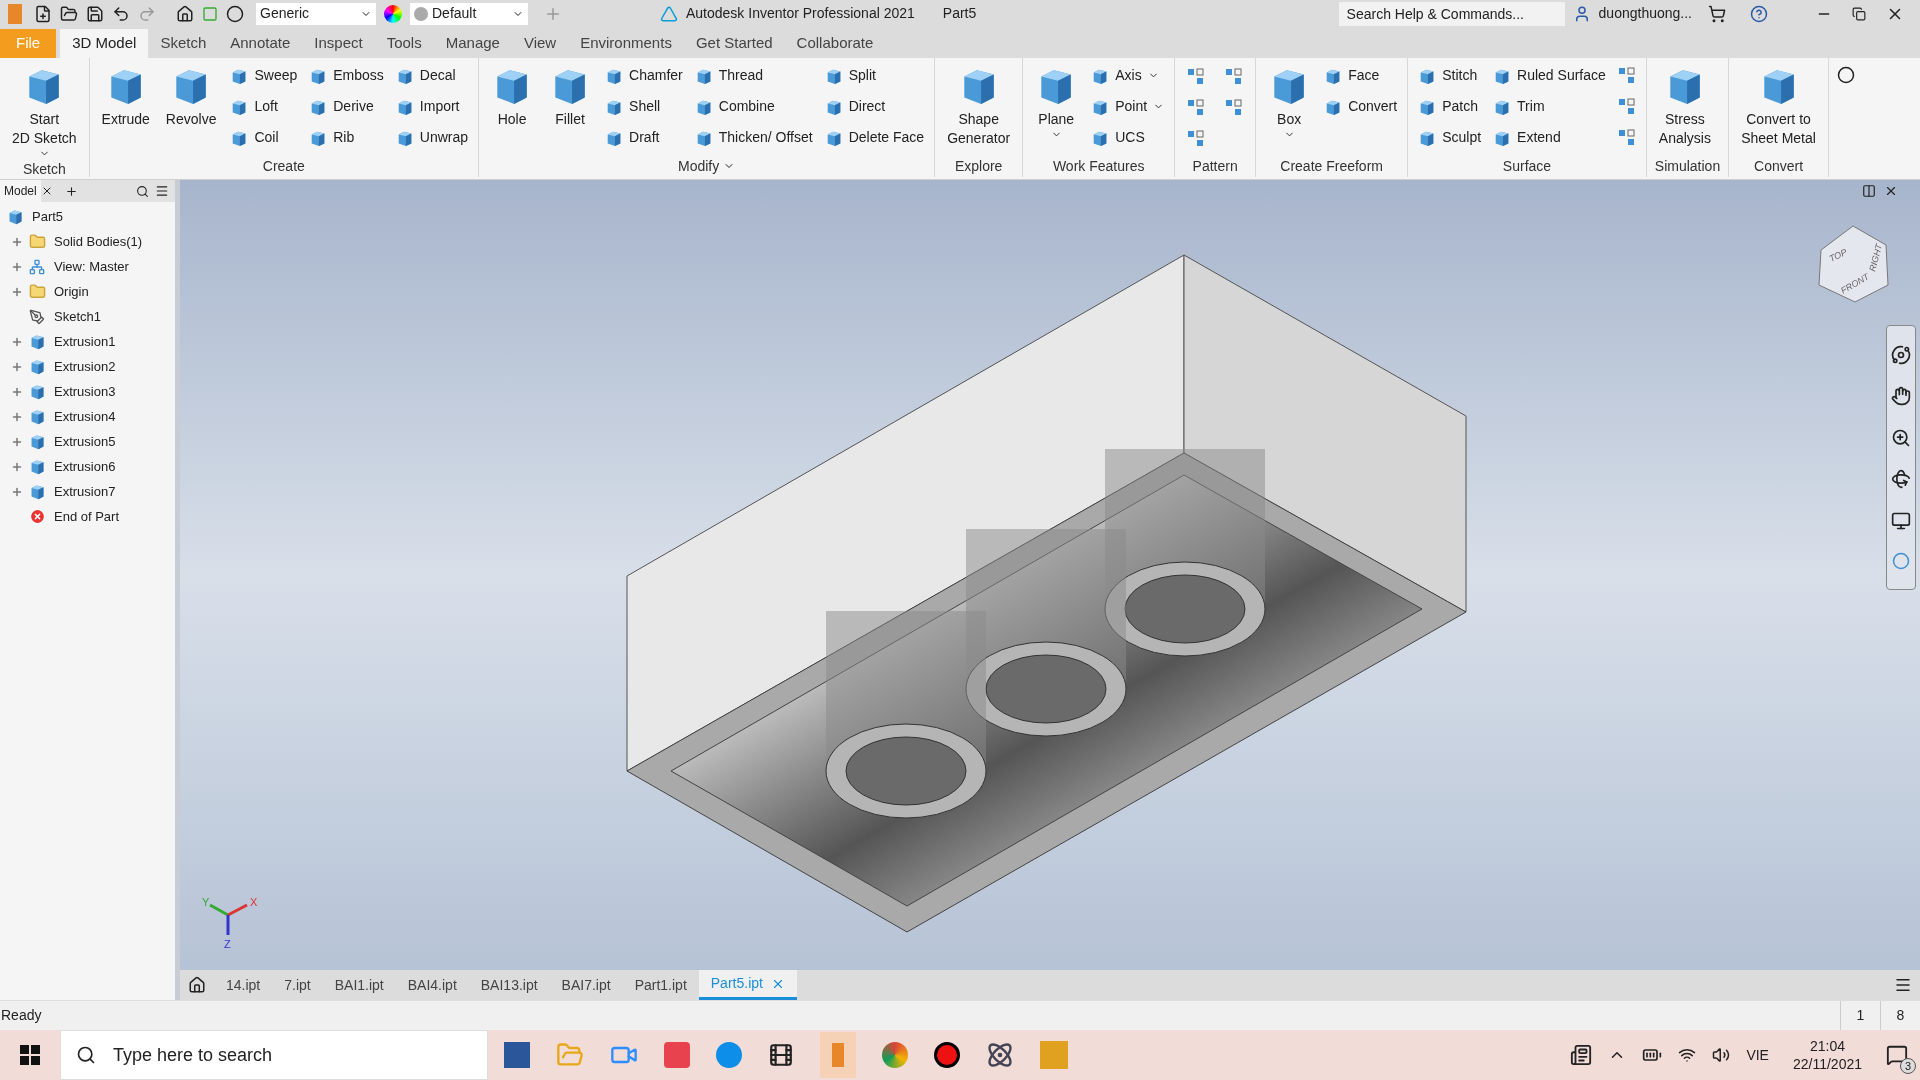 The height and width of the screenshot is (1080, 1920). Describe the element at coordinates (644, 75) in the screenshot. I see `ribbon-tool-button: Chamfer` at that location.